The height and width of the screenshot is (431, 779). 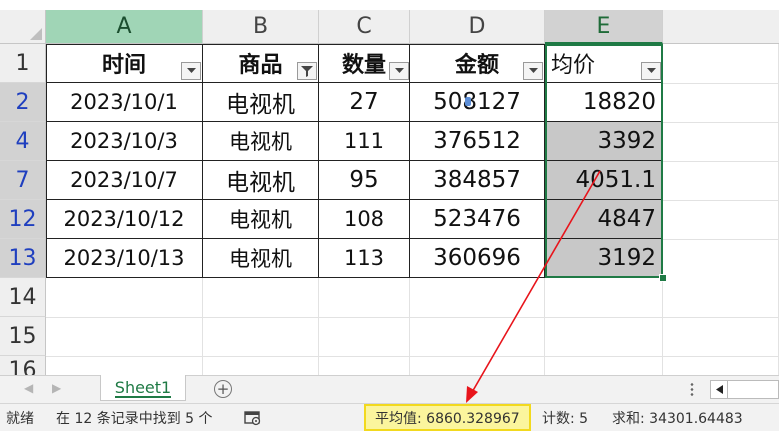 What do you see at coordinates (477, 219) in the screenshot?
I see `amount-cell: 523476` at bounding box center [477, 219].